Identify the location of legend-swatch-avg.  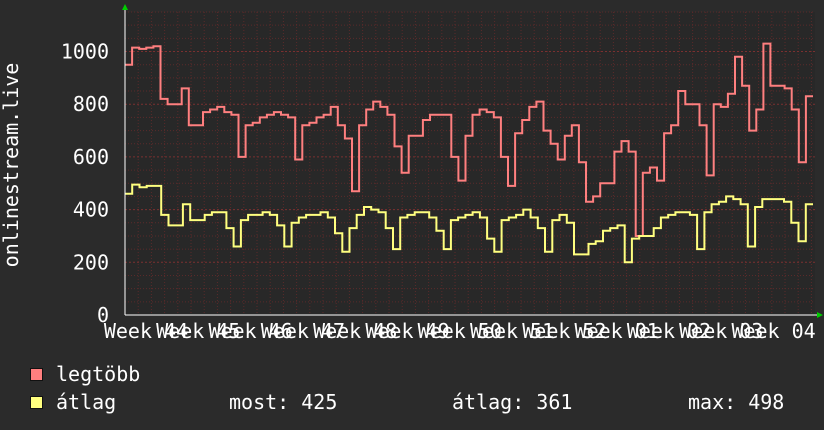
(36, 402).